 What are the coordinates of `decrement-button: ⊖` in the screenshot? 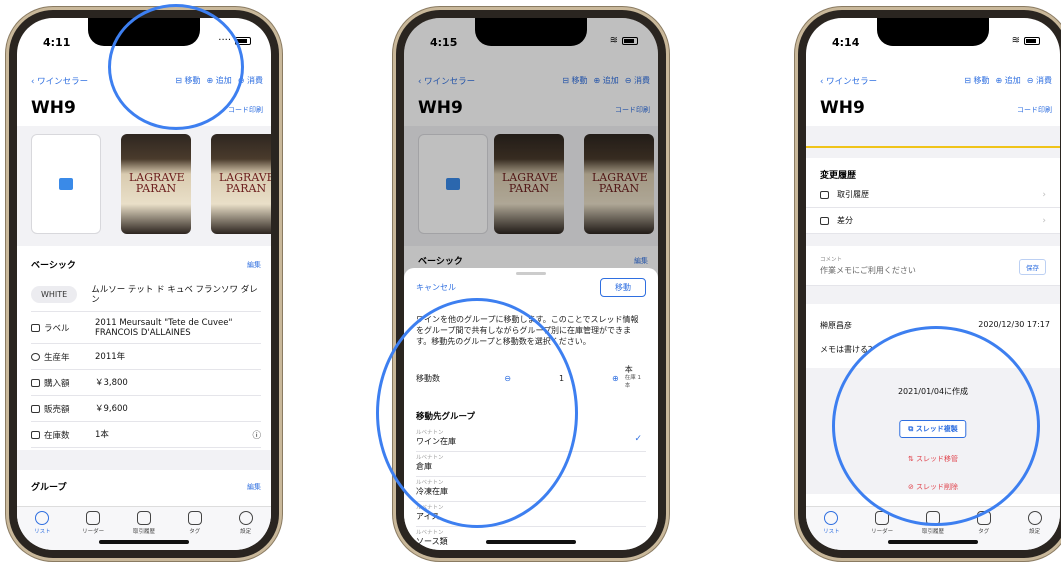 It's located at (507, 378).